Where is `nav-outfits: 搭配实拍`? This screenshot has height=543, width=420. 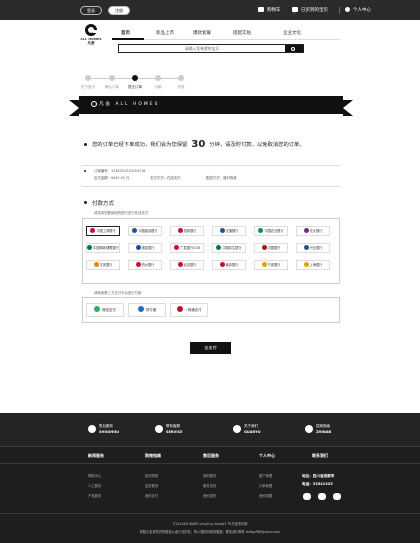
nav-outfits: 搭配实拍 is located at coordinates (242, 33).